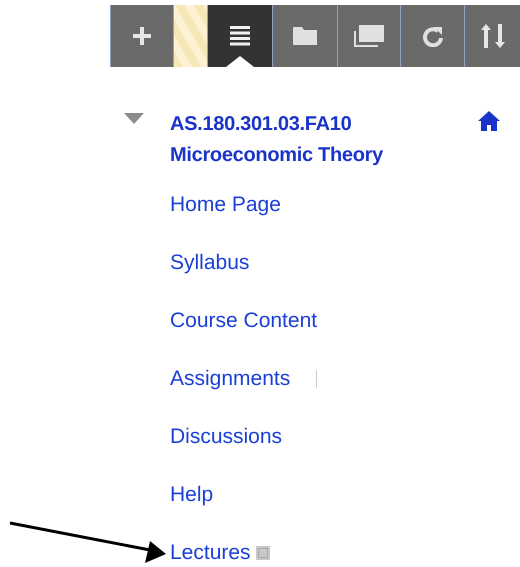  What do you see at coordinates (244, 321) in the screenshot?
I see `menu-link: Course Content` at bounding box center [244, 321].